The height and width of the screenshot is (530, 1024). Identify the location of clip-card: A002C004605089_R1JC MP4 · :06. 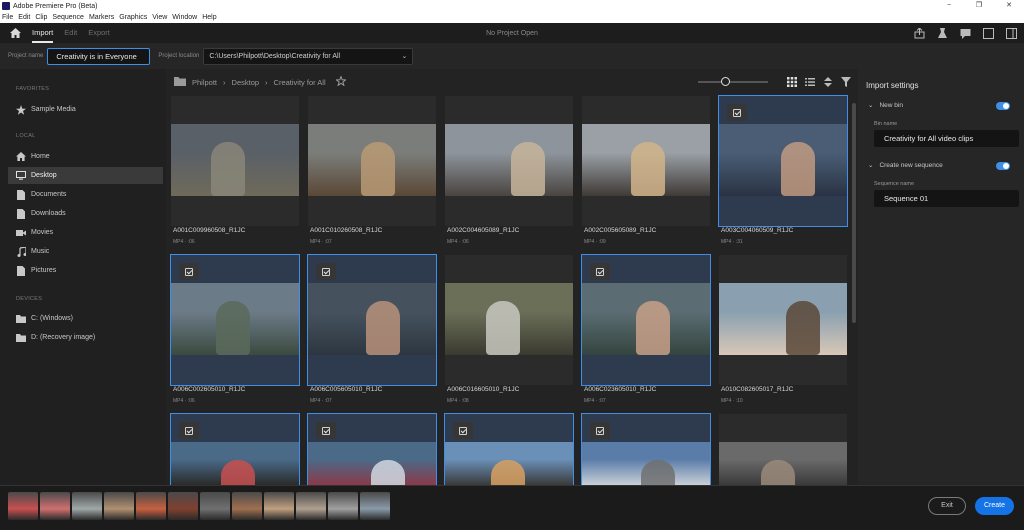
(509, 170).